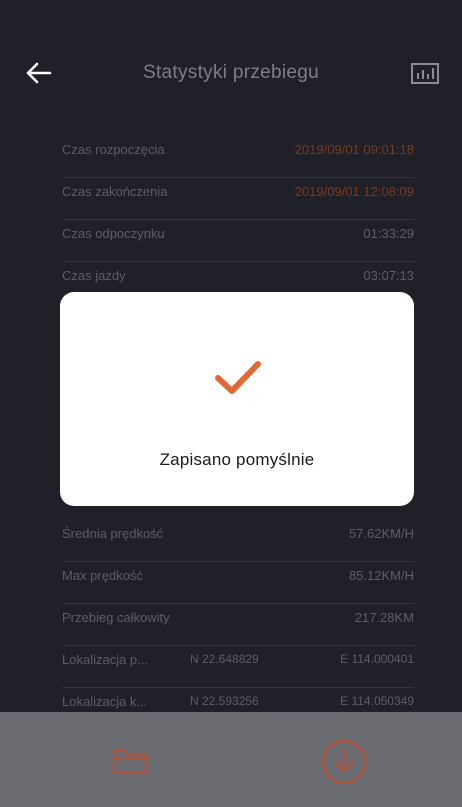 The width and height of the screenshot is (462, 807). I want to click on stat-label: Czas jazdy, so click(94, 275).